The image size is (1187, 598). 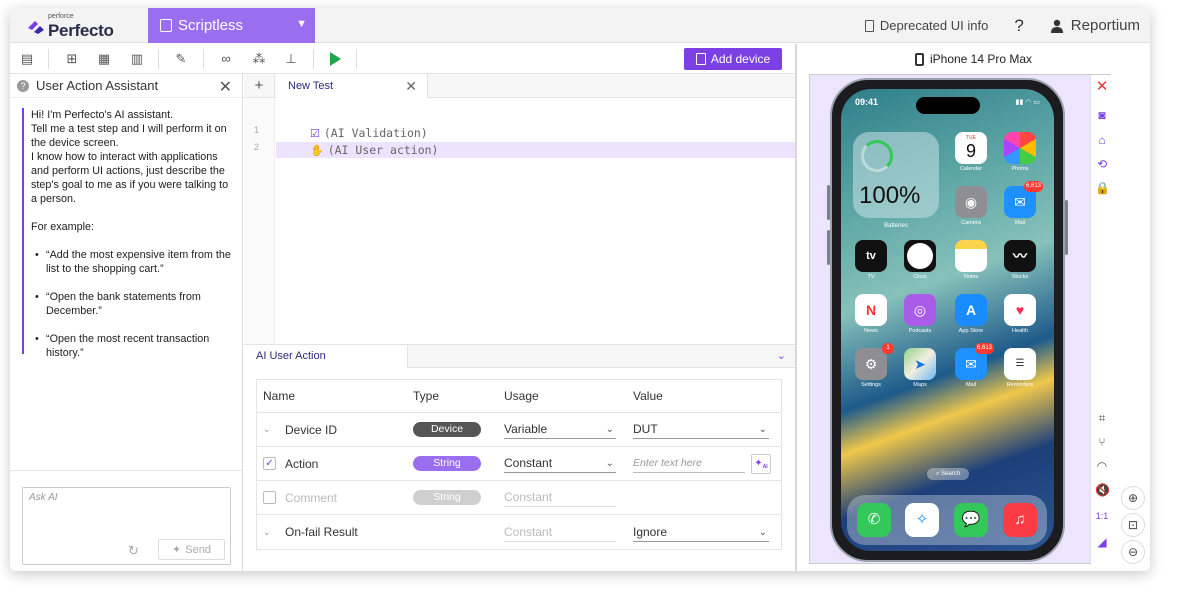 I want to click on table-icon: ▦, so click(x=104, y=59).